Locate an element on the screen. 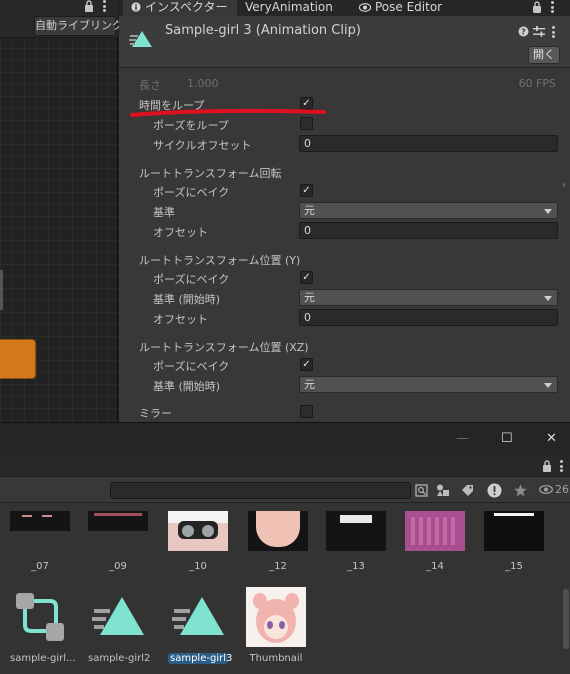 The width and height of the screenshot is (570, 674). asset-item: _10 is located at coordinates (198, 541).